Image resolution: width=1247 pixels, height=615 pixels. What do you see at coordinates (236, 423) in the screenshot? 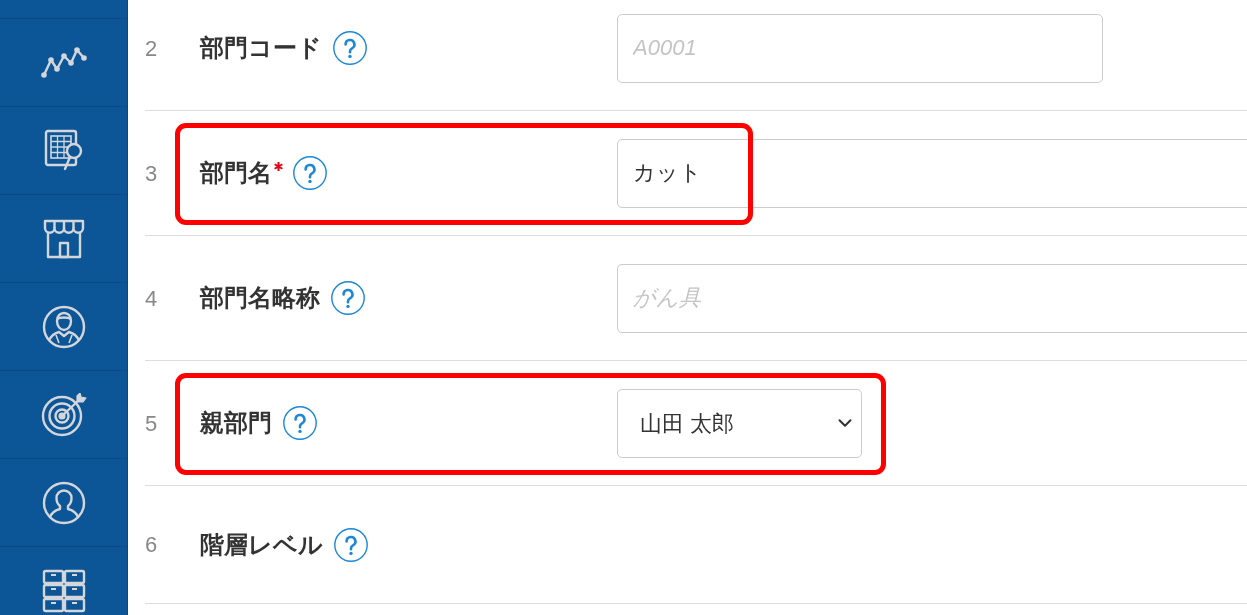
I see `field-label: 親部門` at bounding box center [236, 423].